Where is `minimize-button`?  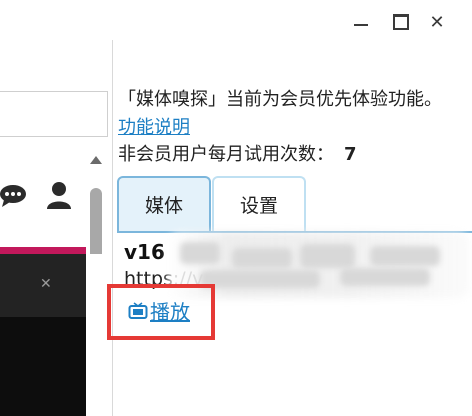 minimize-button is located at coordinates (361, 22).